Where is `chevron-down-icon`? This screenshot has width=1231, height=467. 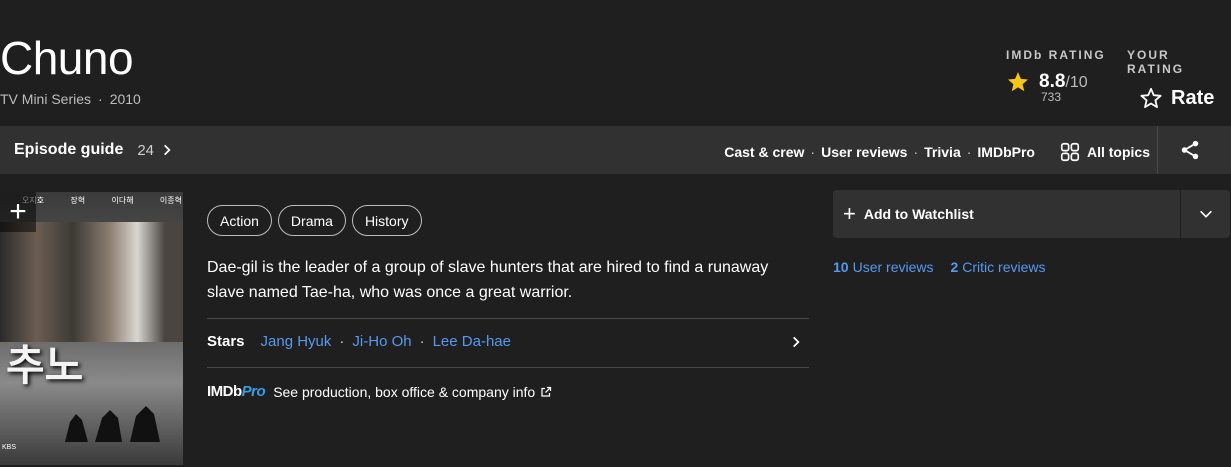
chevron-down-icon is located at coordinates (1206, 214).